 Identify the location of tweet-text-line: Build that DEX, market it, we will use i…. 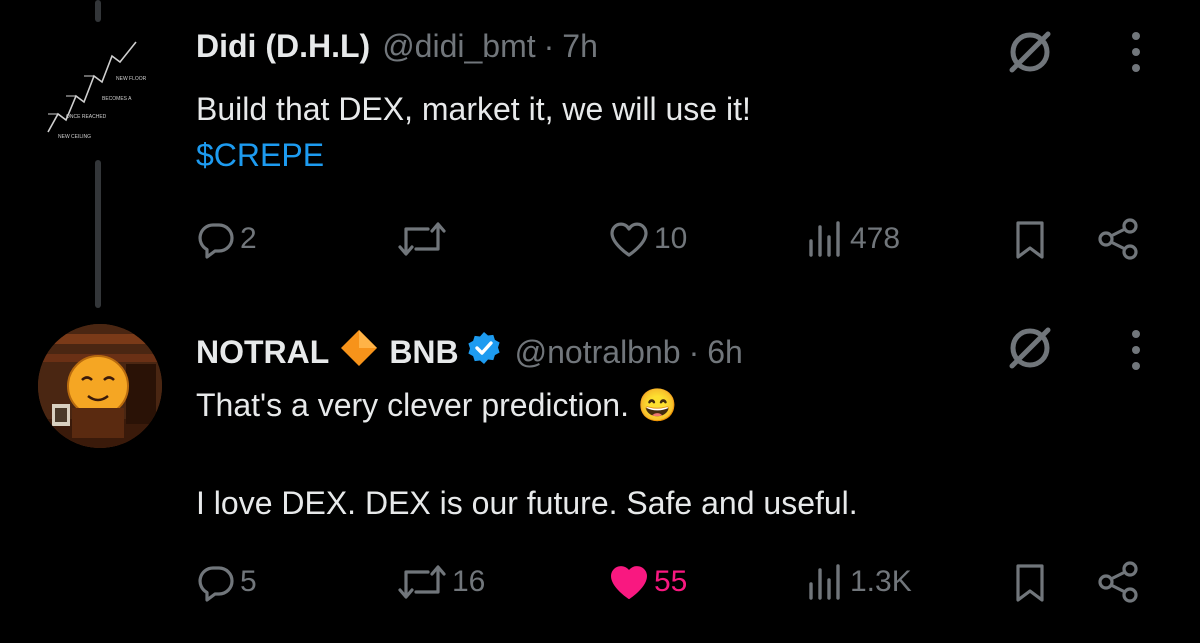
(473, 109).